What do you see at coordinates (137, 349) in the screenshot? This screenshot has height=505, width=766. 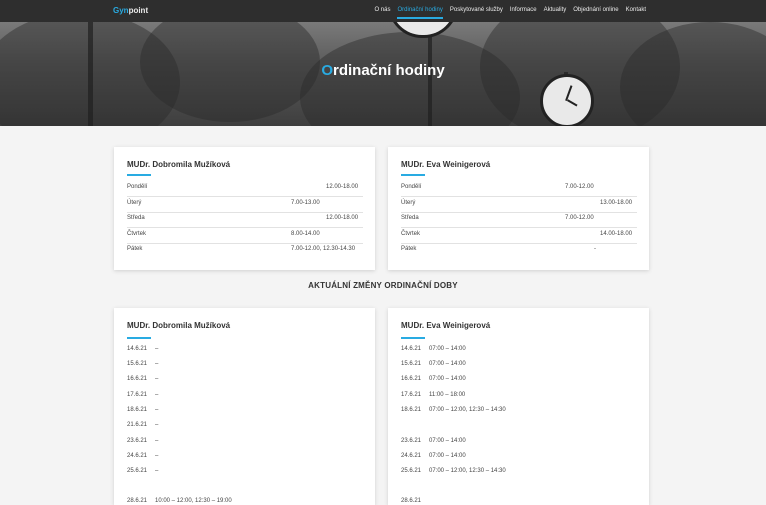 I see `change-date: 14.6.21` at bounding box center [137, 349].